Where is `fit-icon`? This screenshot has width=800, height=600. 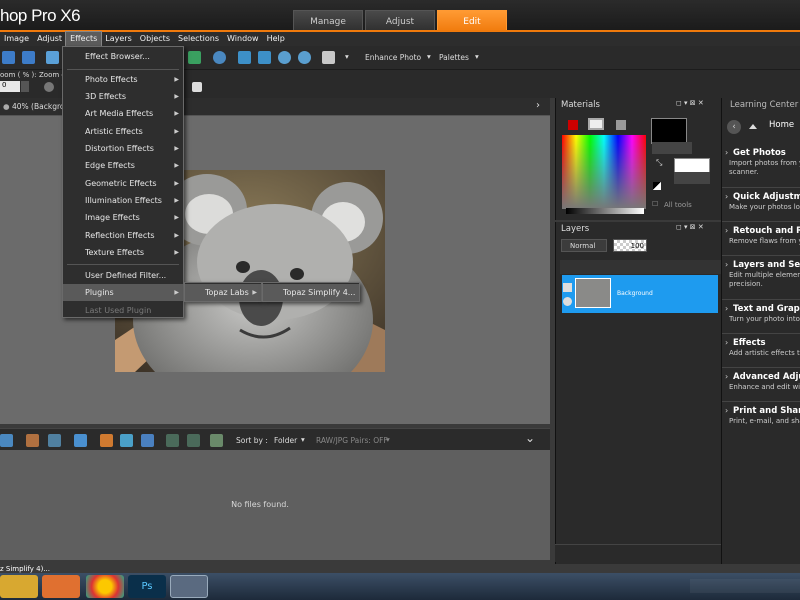
fit-icon is located at coordinates (244, 57).